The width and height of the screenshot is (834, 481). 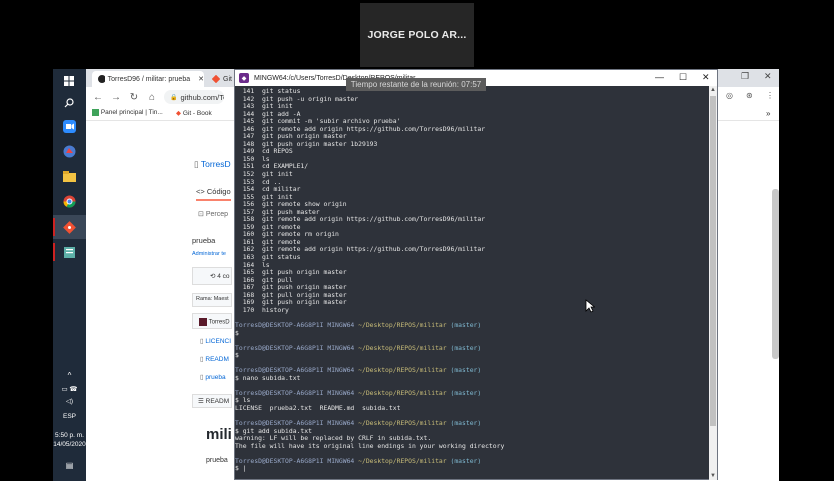 What do you see at coordinates (416, 84) in the screenshot?
I see `meeting-timer: Tiempo restante de la reunión: 07:57` at bounding box center [416, 84].